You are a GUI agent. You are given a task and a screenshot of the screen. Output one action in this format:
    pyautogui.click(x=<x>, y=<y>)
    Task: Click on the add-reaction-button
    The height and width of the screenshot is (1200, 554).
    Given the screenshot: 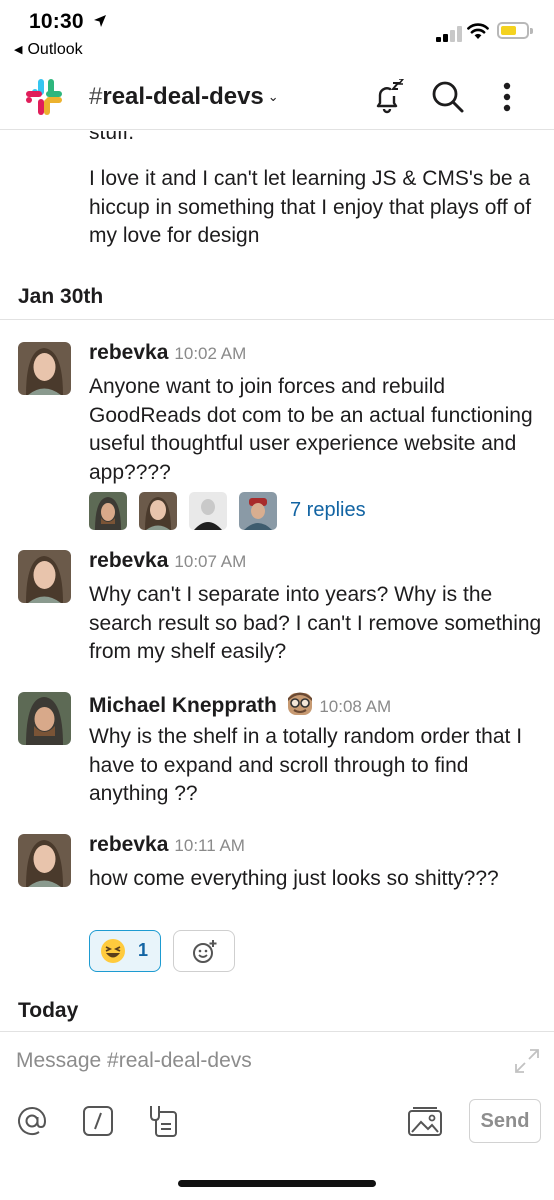 What is the action you would take?
    pyautogui.click(x=204, y=951)
    